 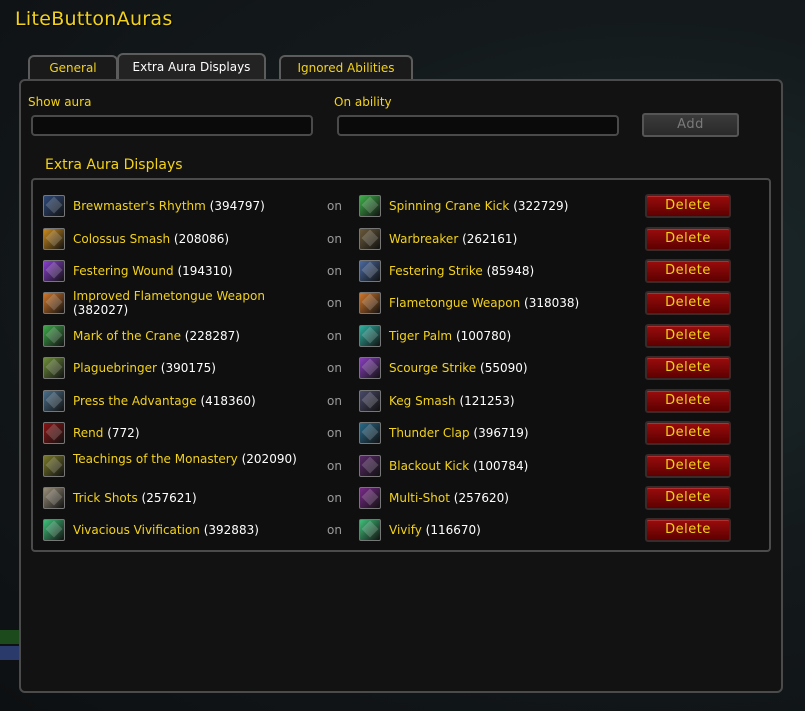 I want to click on aura-name: Rend (772), so click(x=193, y=433).